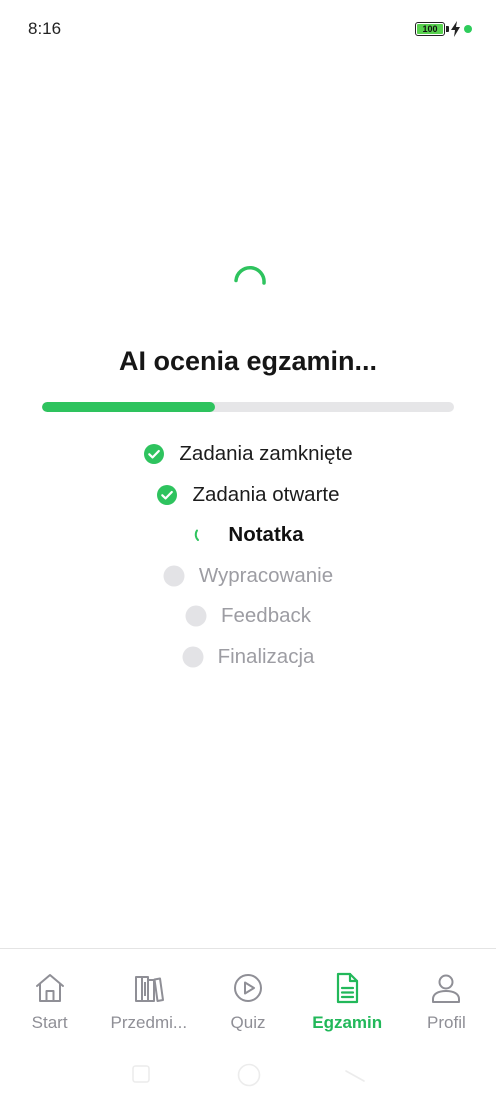 This screenshot has width=496, height=1103. I want to click on battery-level: 100, so click(430, 29).